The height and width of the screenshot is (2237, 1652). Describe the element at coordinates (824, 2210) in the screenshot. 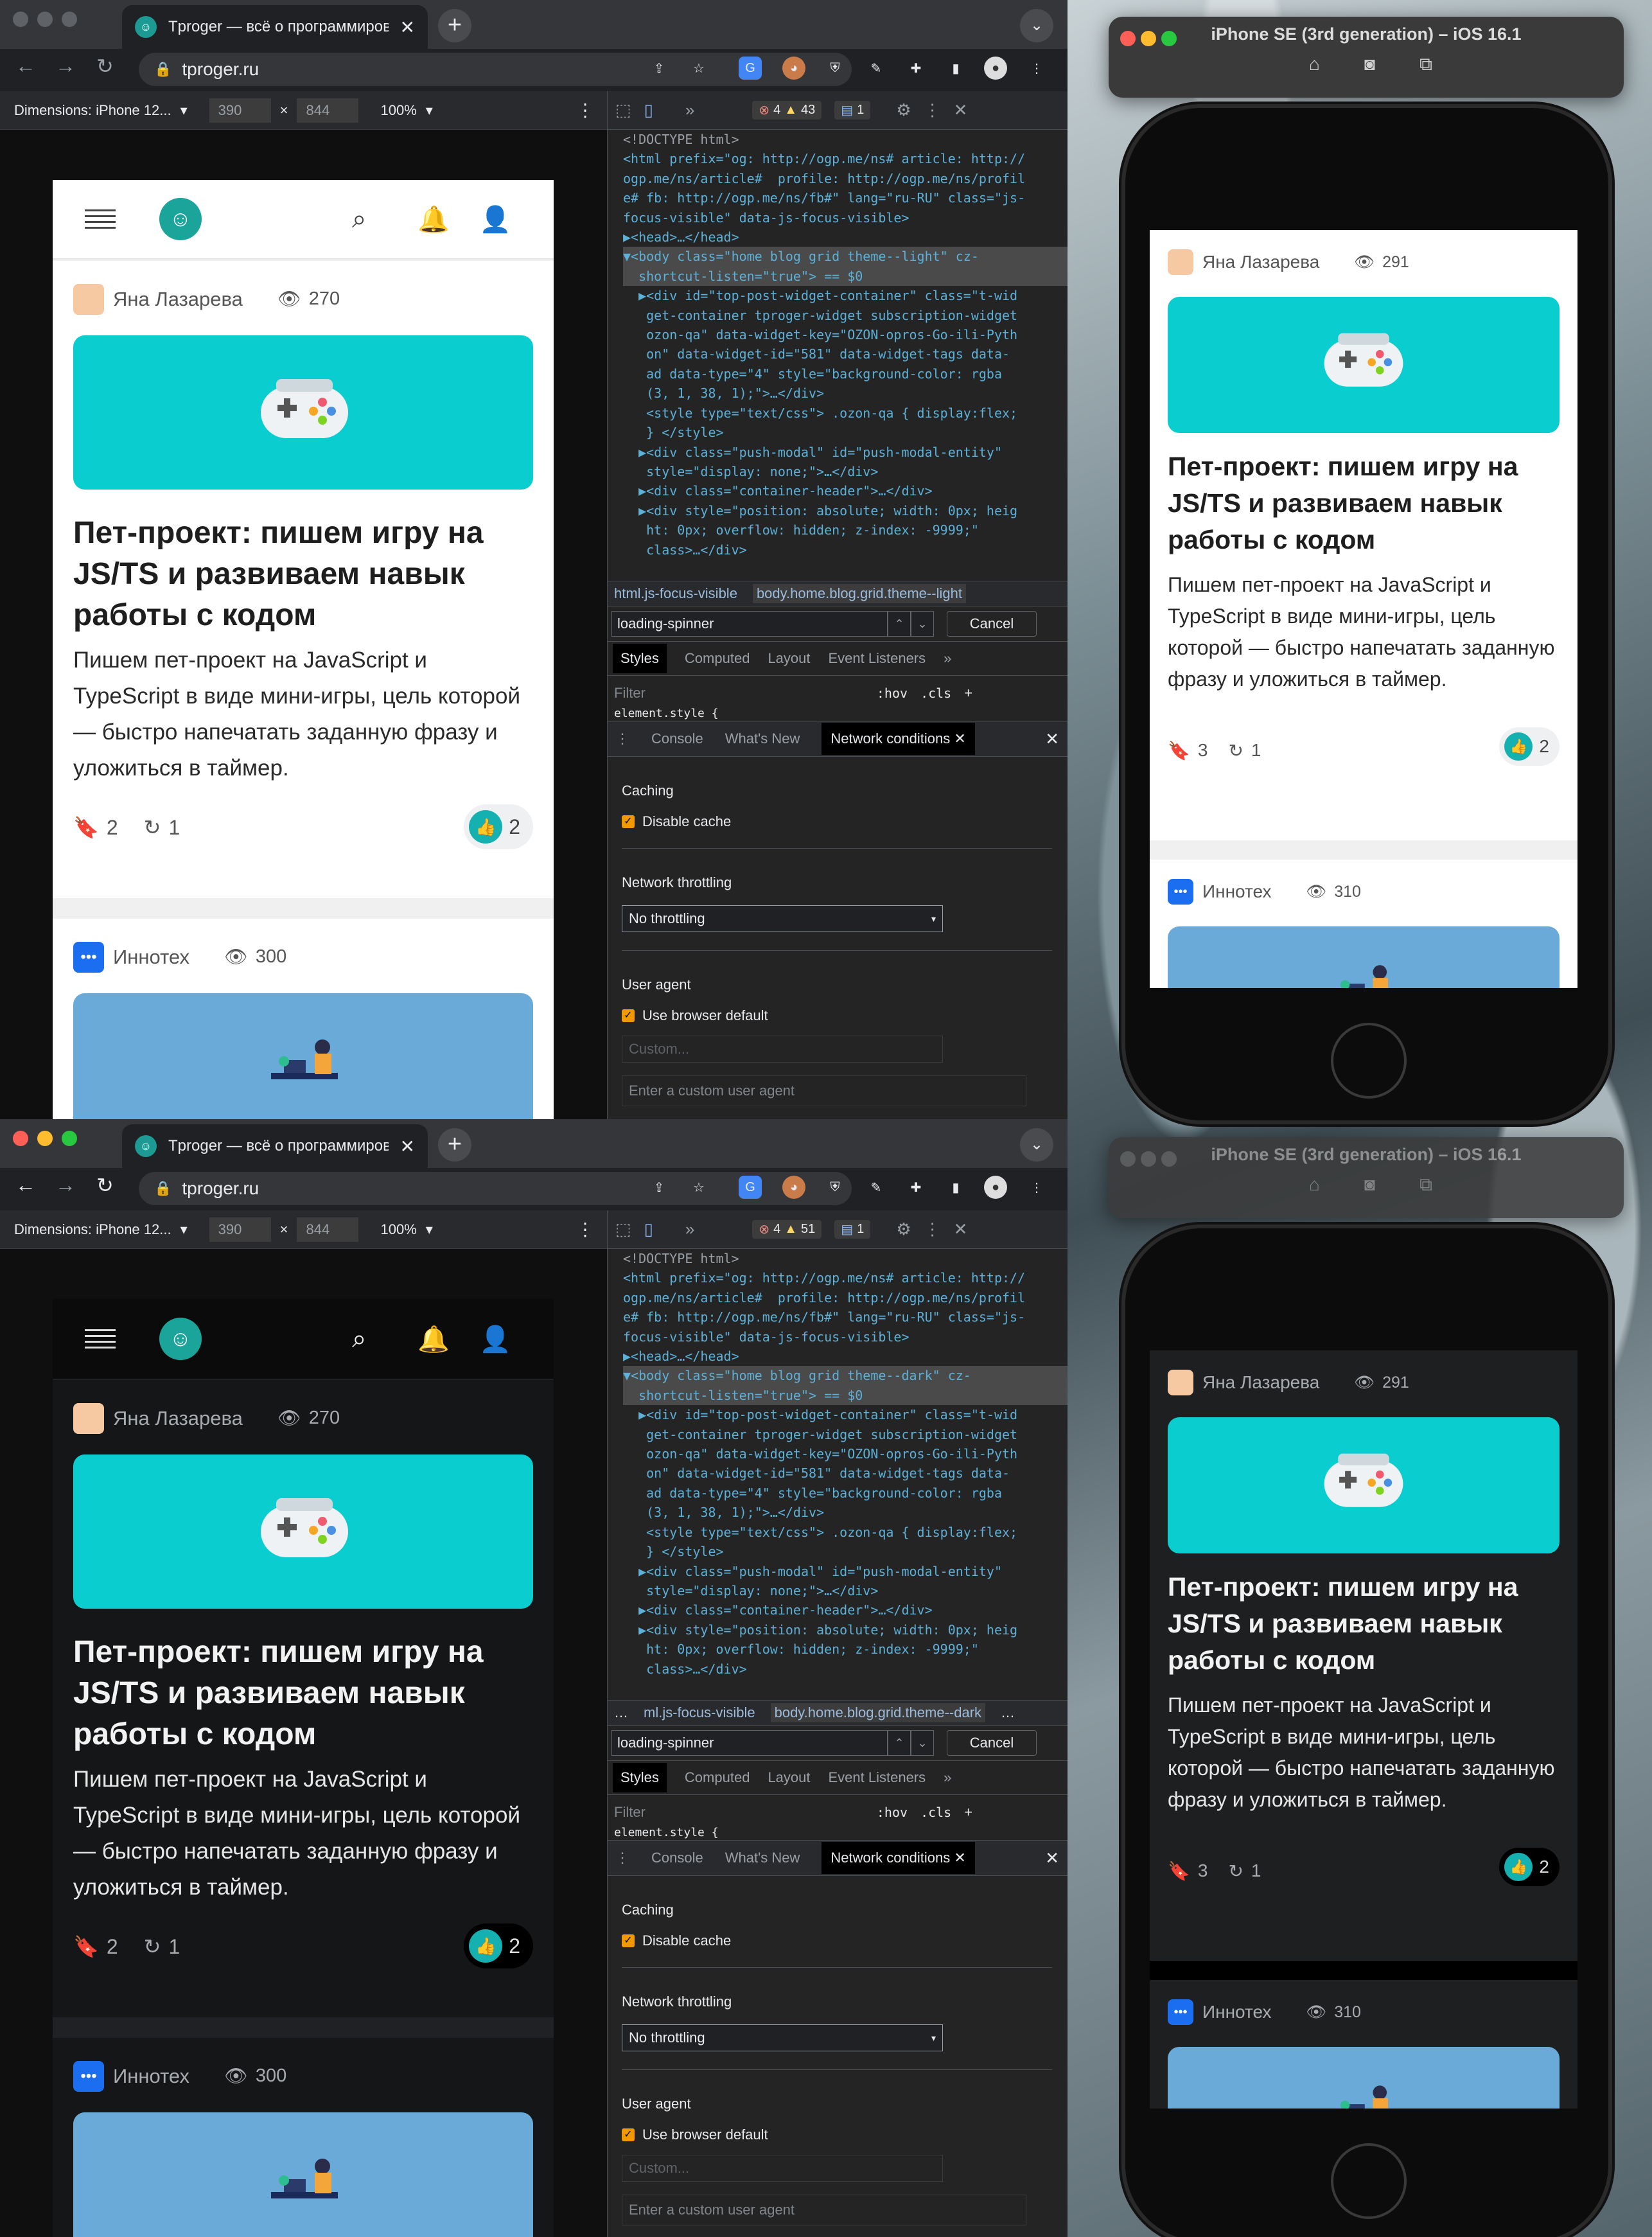

I see `custom-user-agent-input: Enter a custom user agent` at that location.